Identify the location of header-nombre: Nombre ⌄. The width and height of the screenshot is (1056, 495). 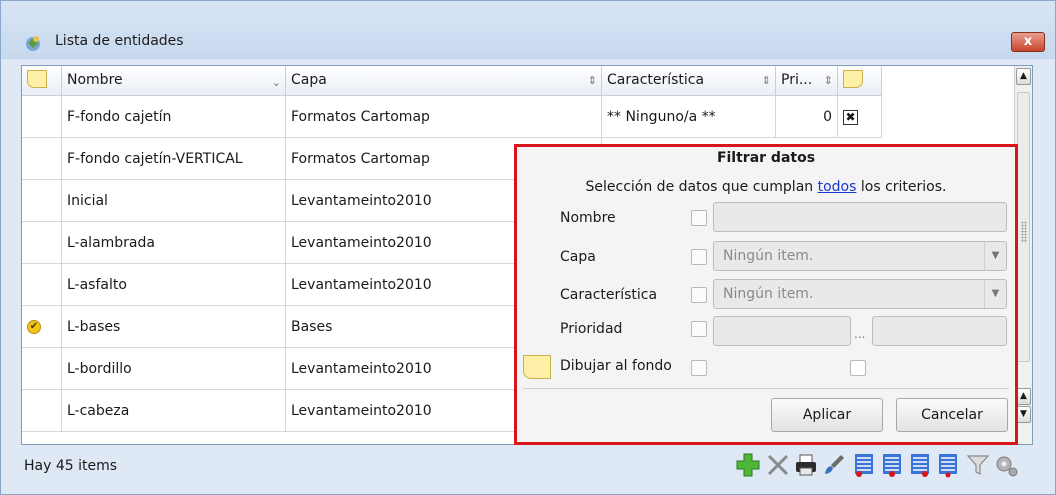
(174, 81).